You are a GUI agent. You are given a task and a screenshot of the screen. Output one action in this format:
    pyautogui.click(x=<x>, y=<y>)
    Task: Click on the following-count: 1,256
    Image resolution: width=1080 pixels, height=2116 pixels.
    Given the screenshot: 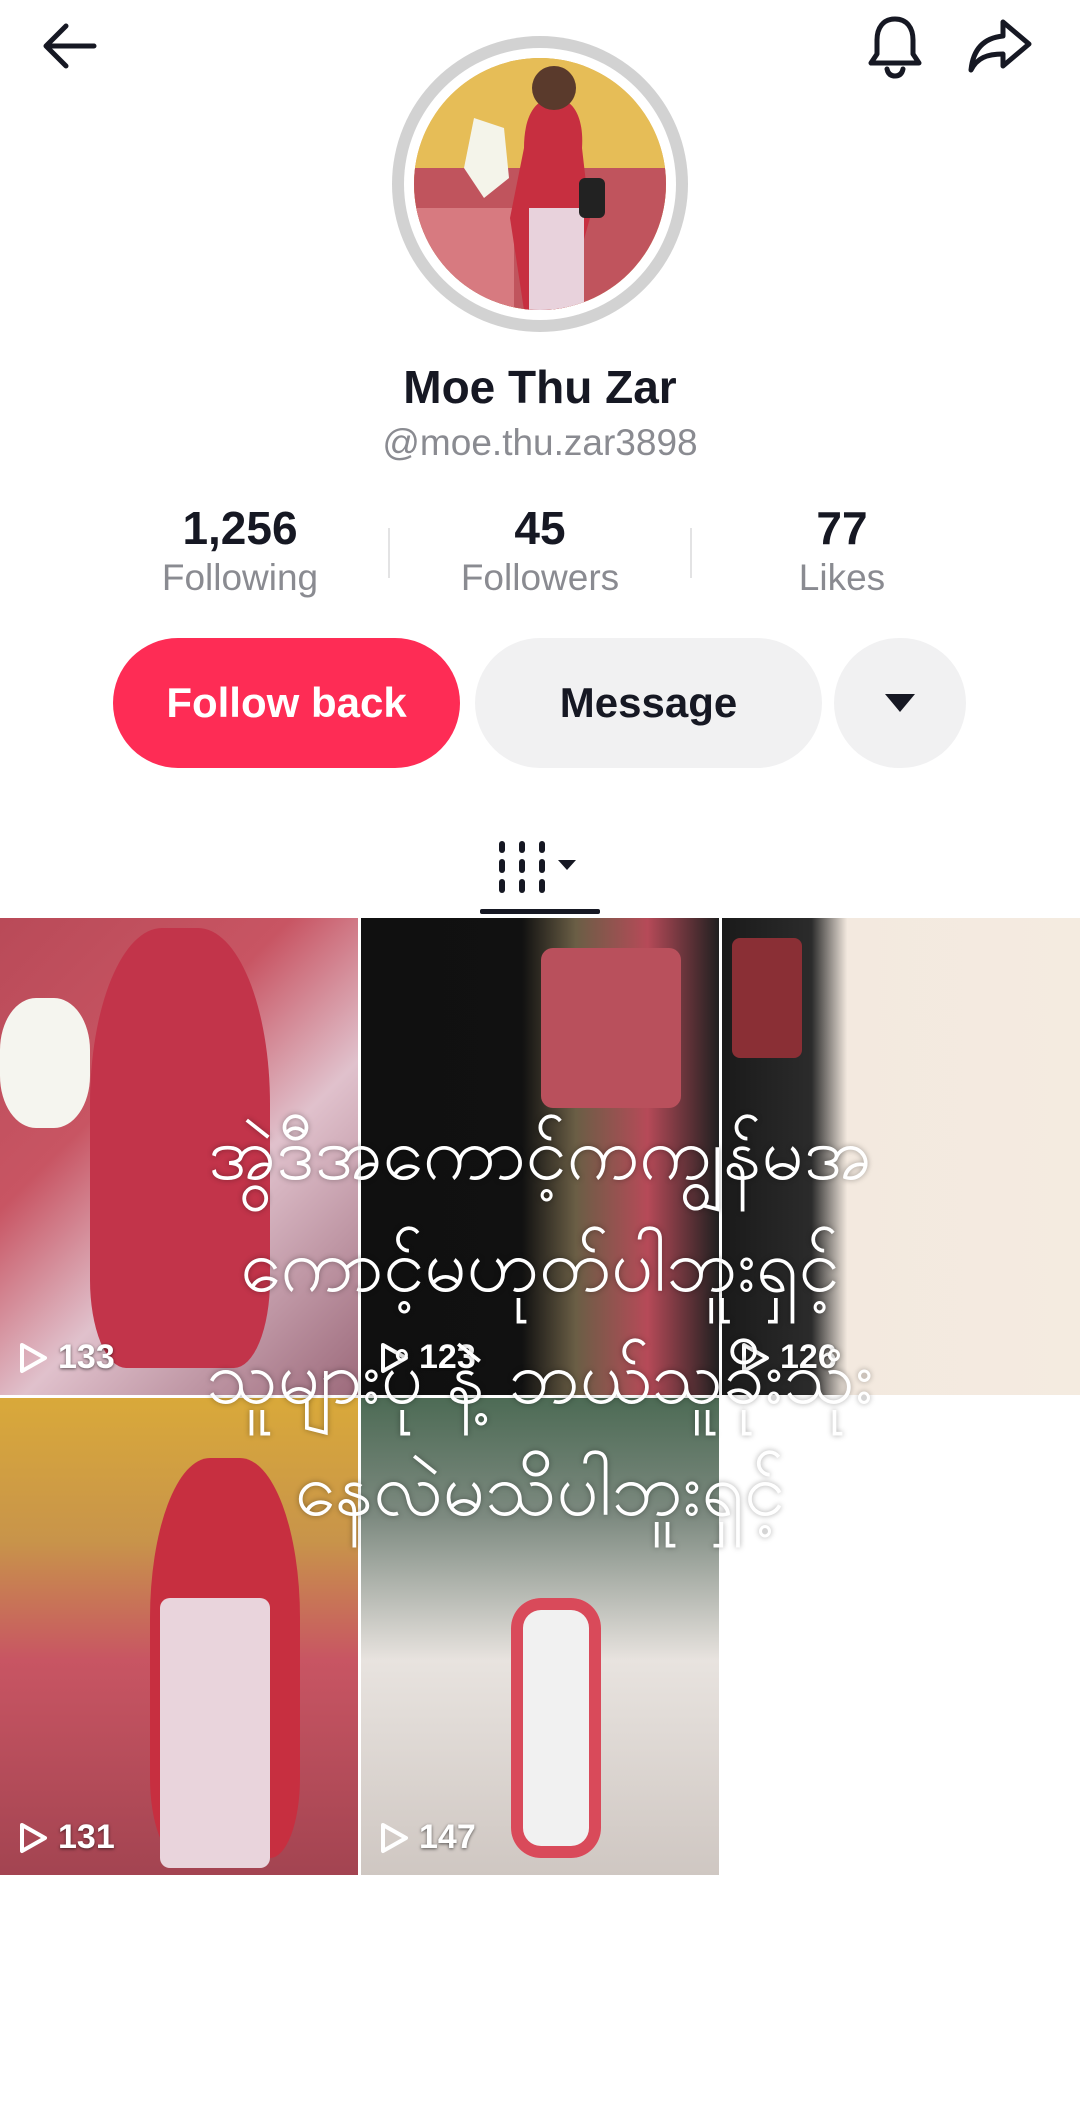 What is the action you would take?
    pyautogui.click(x=240, y=528)
    